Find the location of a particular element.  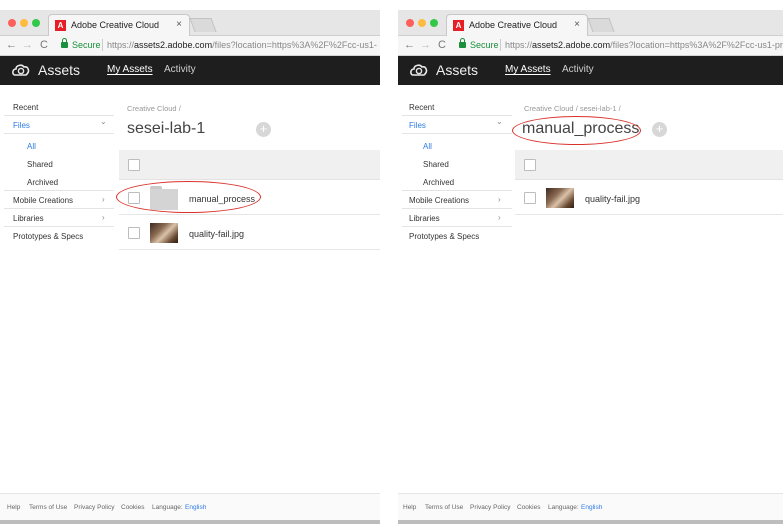

footer-language-label: Language: is located at coordinates (563, 507).